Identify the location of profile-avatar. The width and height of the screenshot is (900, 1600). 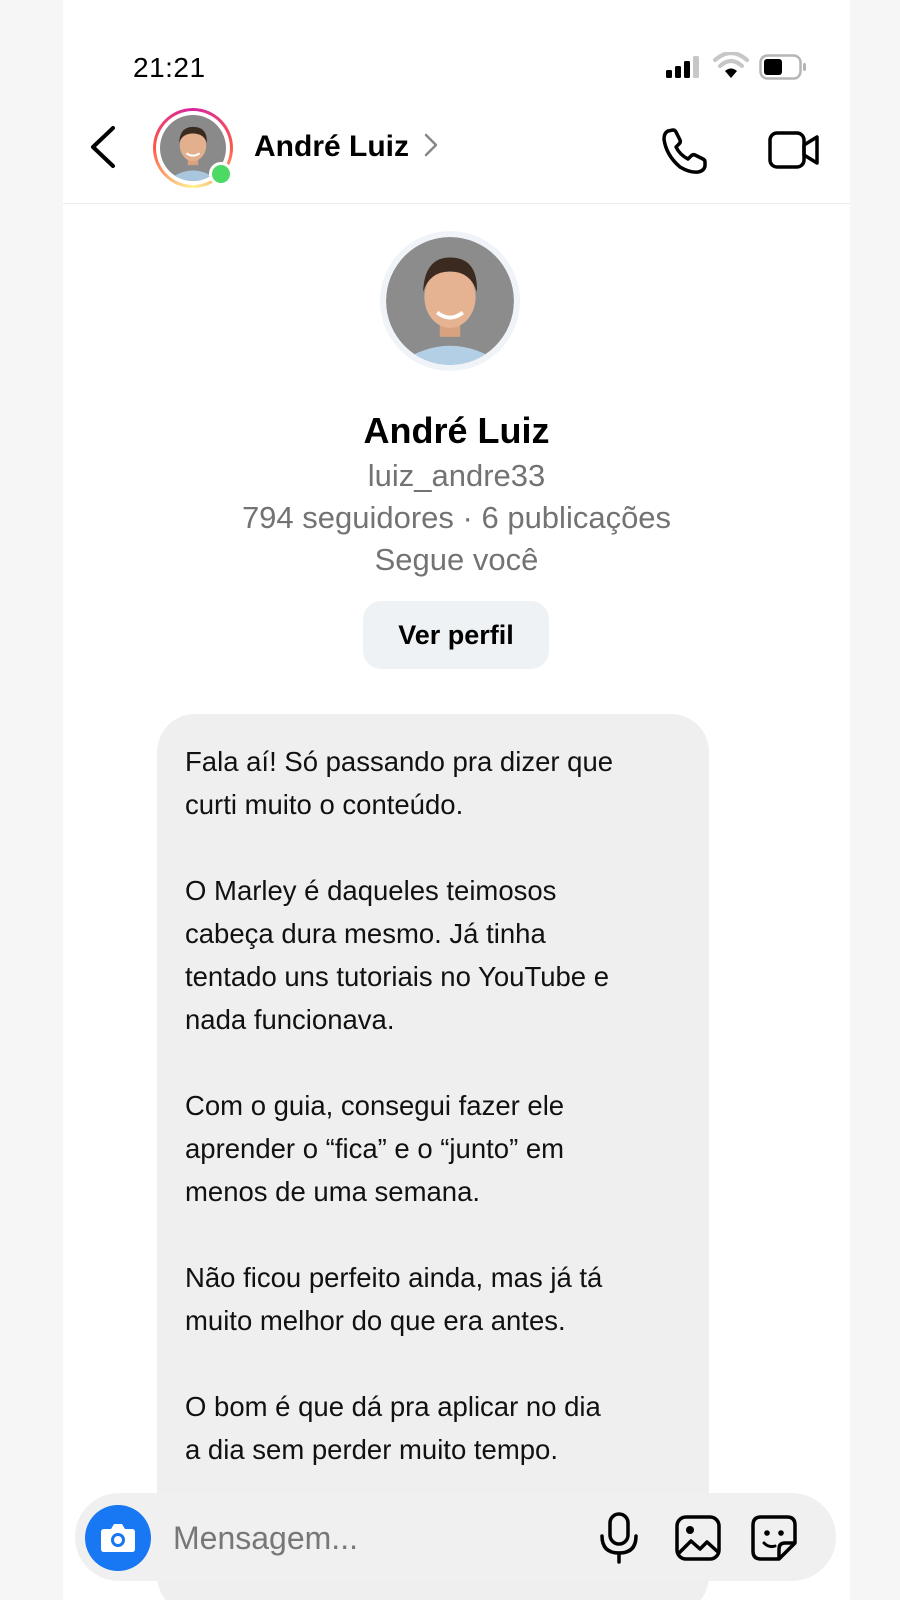
(450, 301).